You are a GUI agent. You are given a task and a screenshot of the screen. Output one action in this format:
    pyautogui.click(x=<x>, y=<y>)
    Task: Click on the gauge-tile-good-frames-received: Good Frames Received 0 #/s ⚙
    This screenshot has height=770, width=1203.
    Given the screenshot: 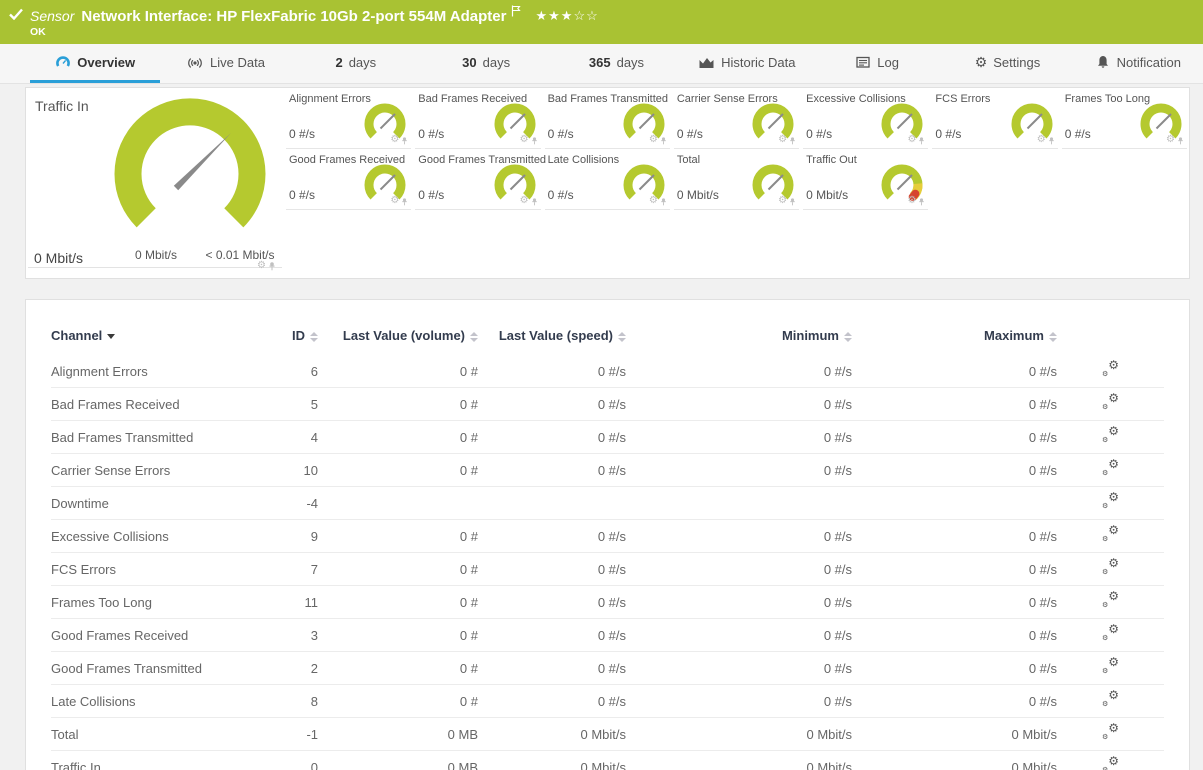 What is the action you would take?
    pyautogui.click(x=349, y=179)
    